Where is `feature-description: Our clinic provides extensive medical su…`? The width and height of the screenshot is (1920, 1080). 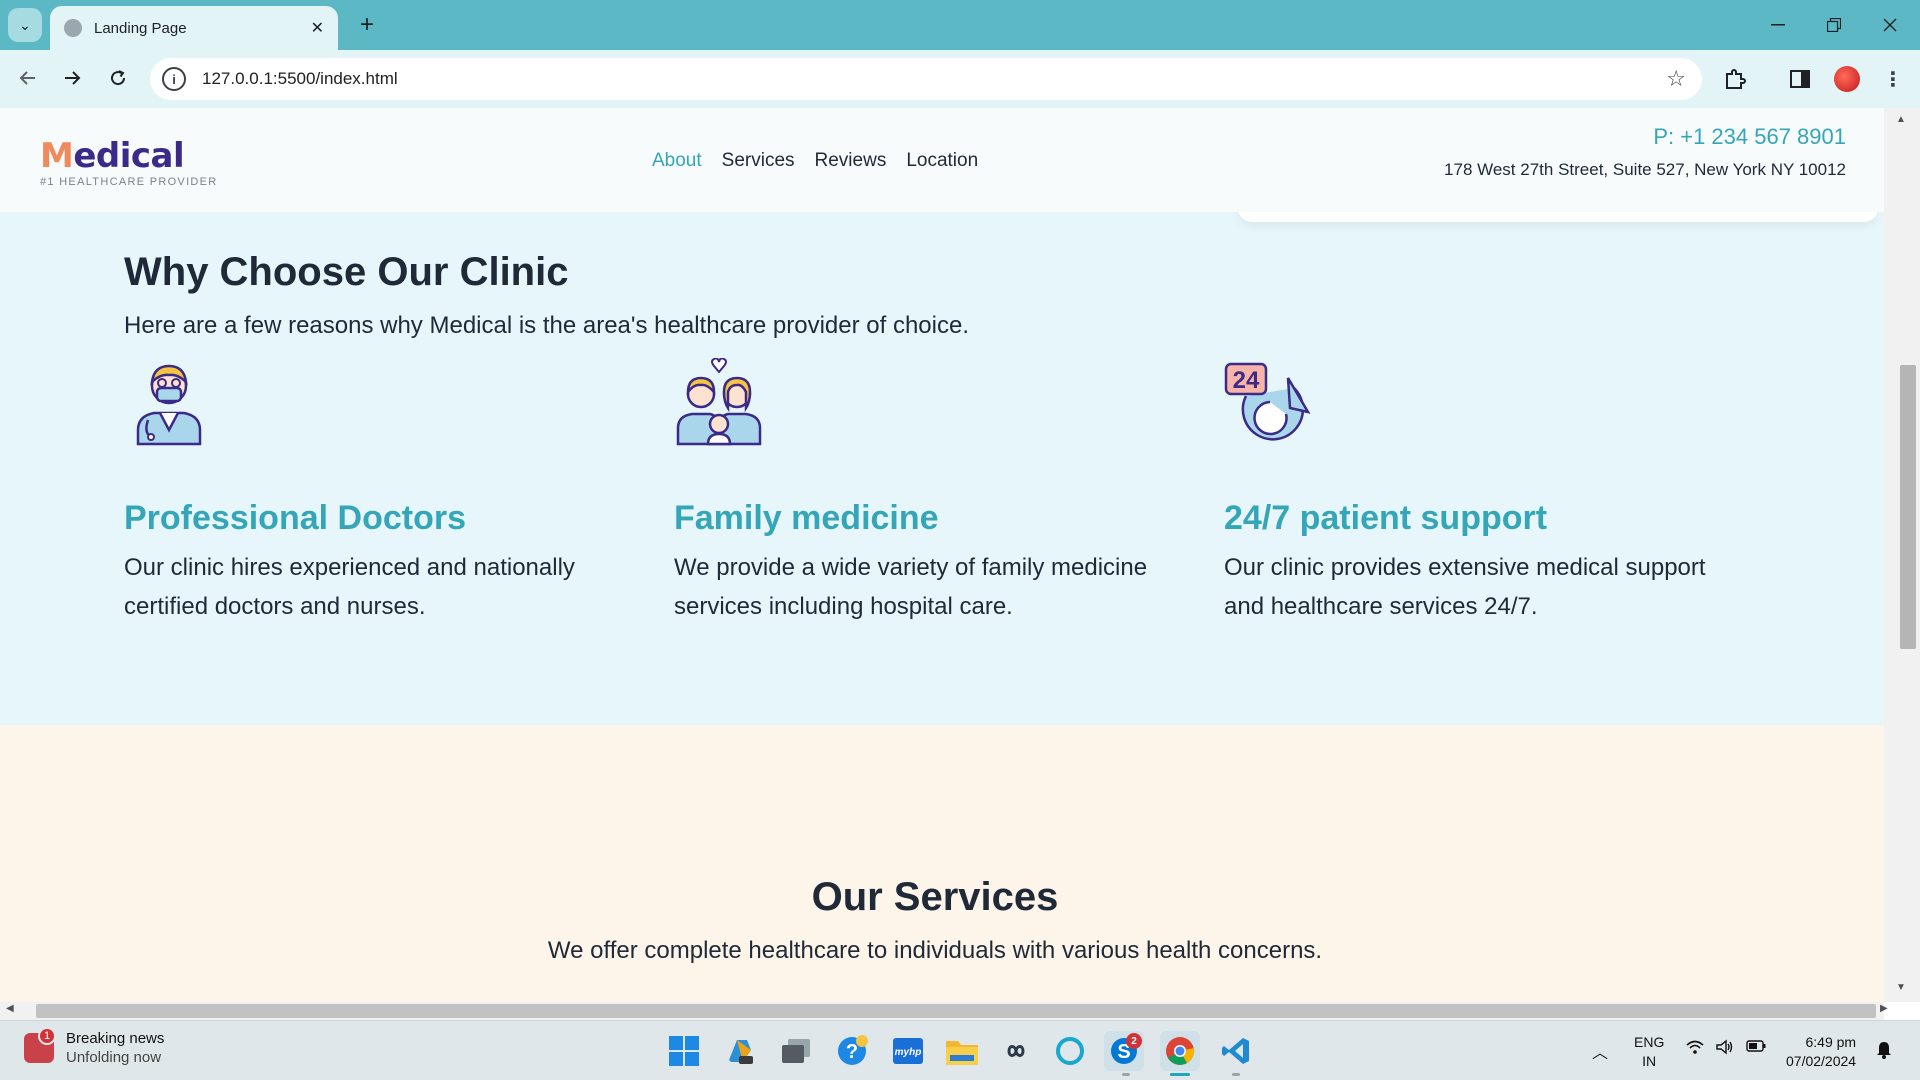
feature-description: Our clinic provides extensive medical su… is located at coordinates (1465, 587).